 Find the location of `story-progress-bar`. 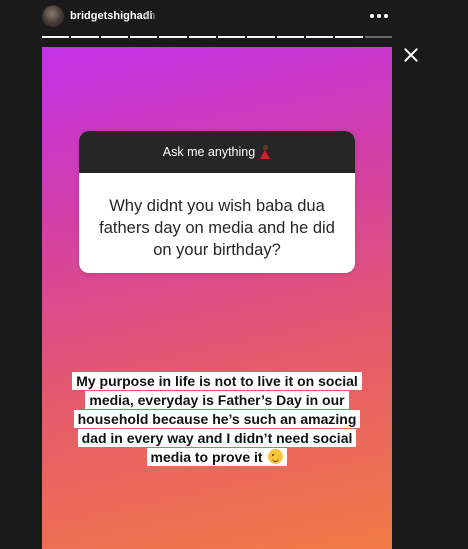

story-progress-bar is located at coordinates (217, 37).